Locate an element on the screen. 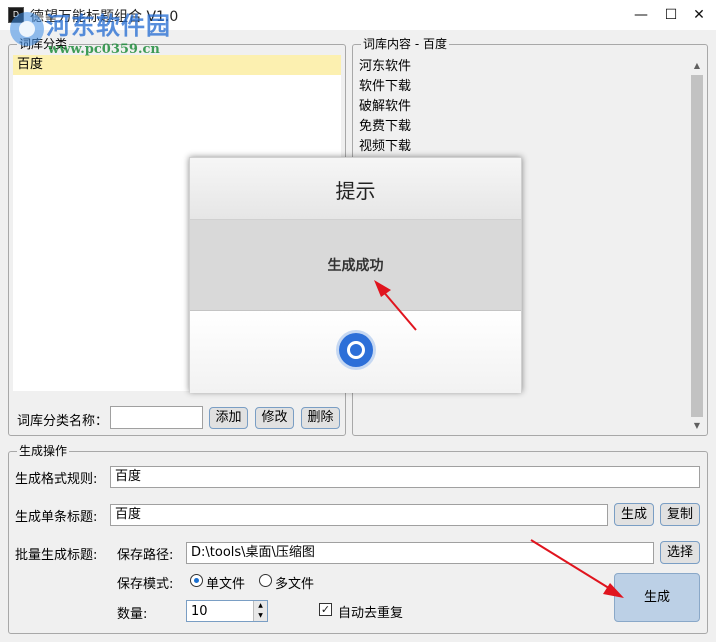  dedupe-checkbox: ✓ is located at coordinates (325, 609).